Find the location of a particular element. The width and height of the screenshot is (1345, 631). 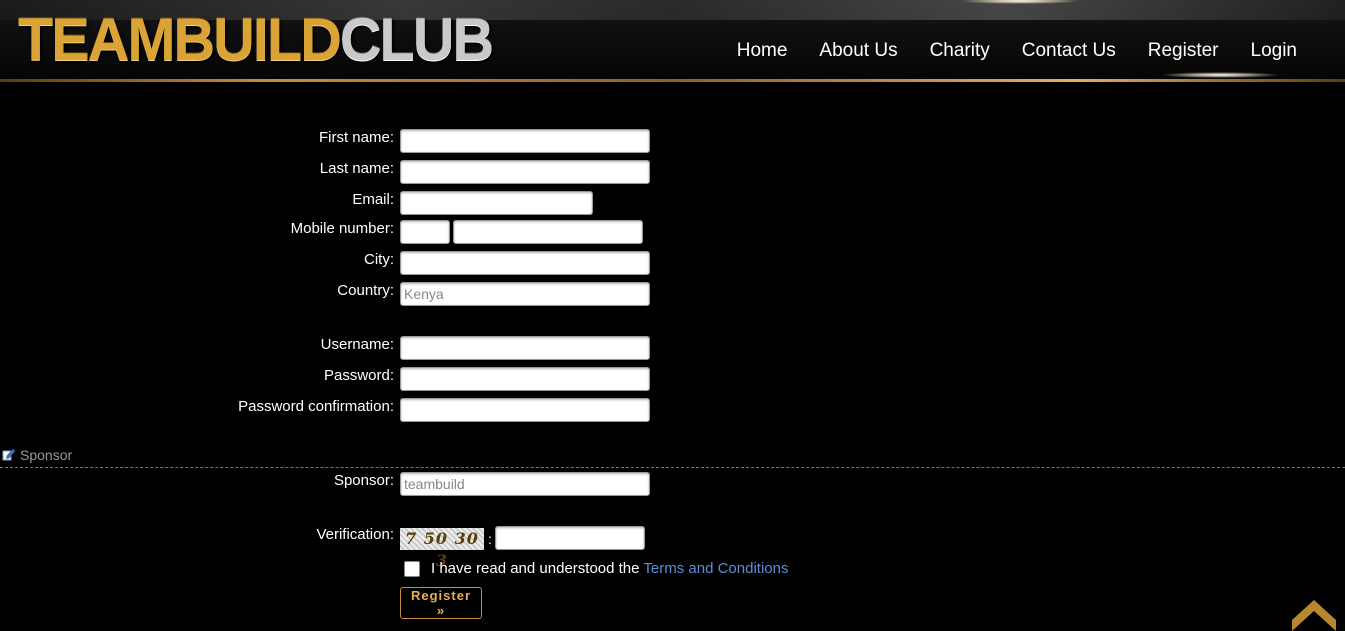

verification-input is located at coordinates (570, 538).